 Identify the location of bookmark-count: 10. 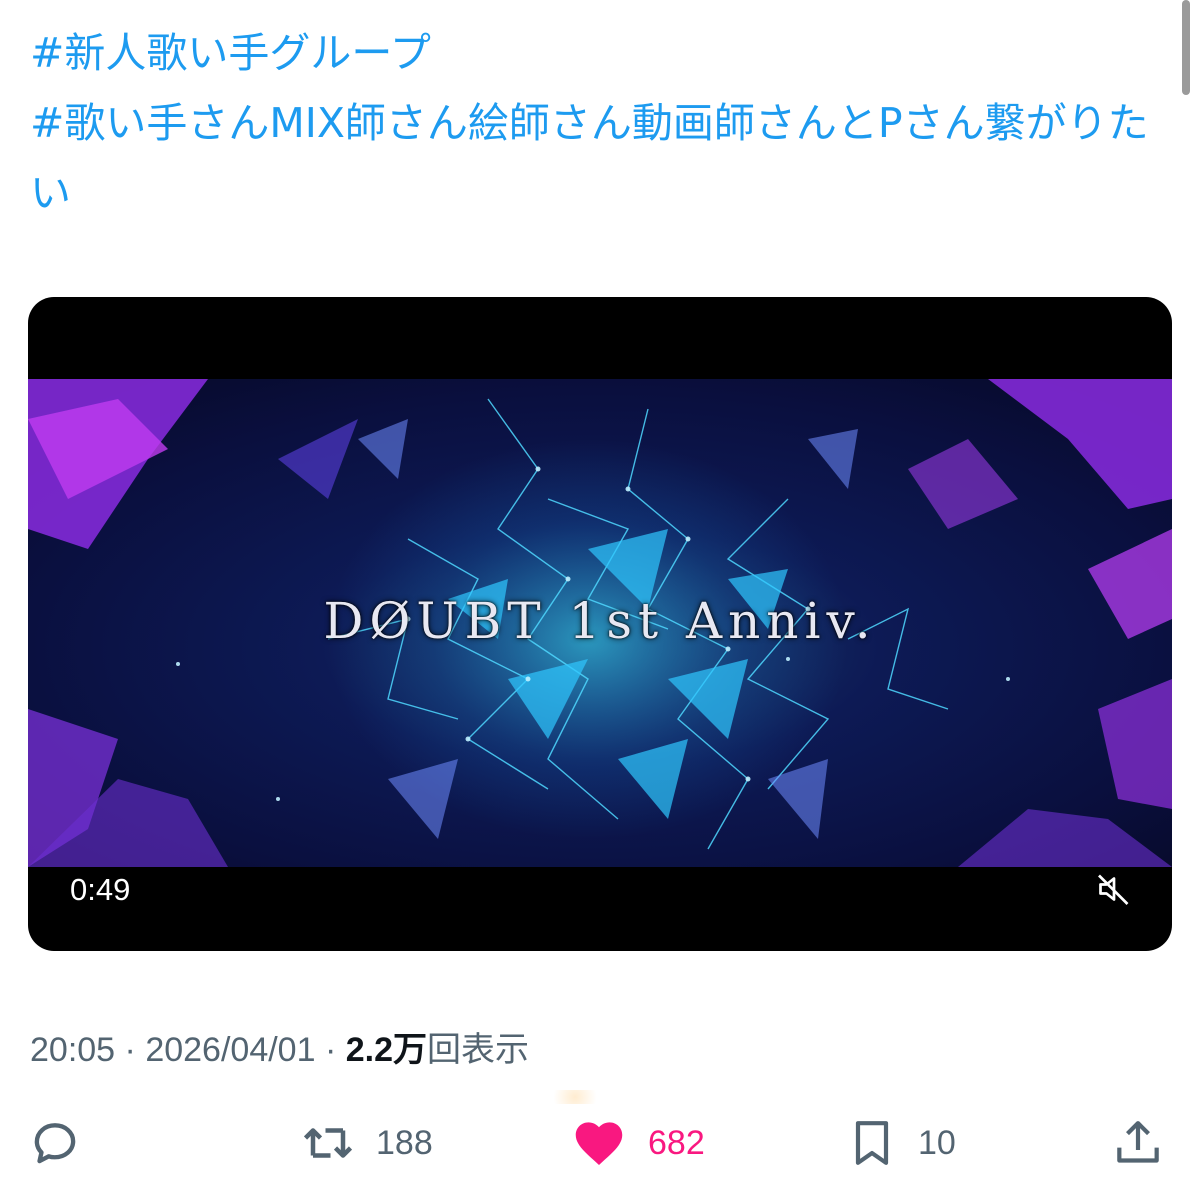
(937, 1142).